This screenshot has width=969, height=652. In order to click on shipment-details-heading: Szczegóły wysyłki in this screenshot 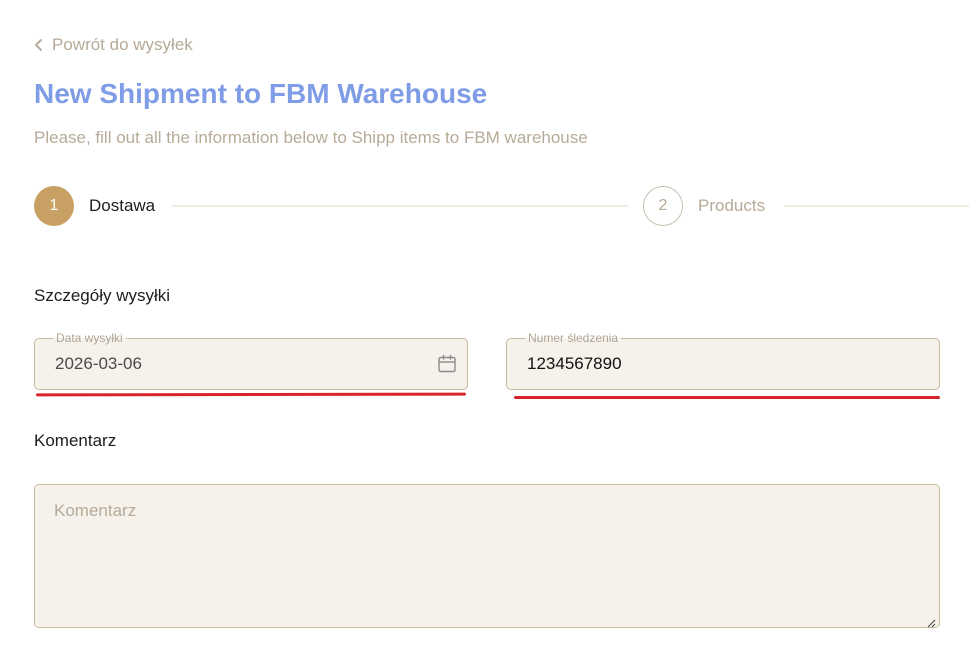, I will do `click(102, 295)`.